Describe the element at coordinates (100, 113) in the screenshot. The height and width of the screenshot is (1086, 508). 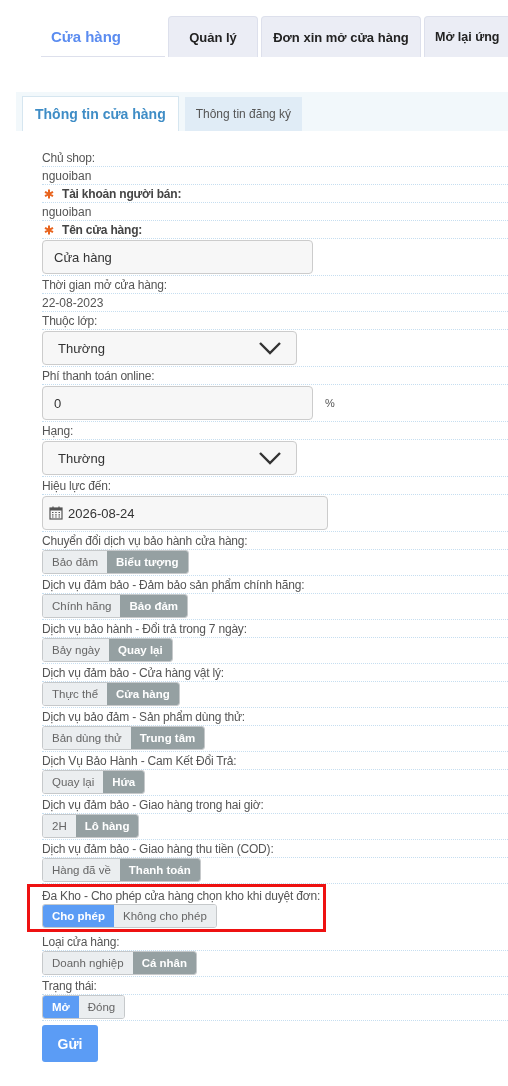
I see `tab: Thông tin cửa hàng` at that location.